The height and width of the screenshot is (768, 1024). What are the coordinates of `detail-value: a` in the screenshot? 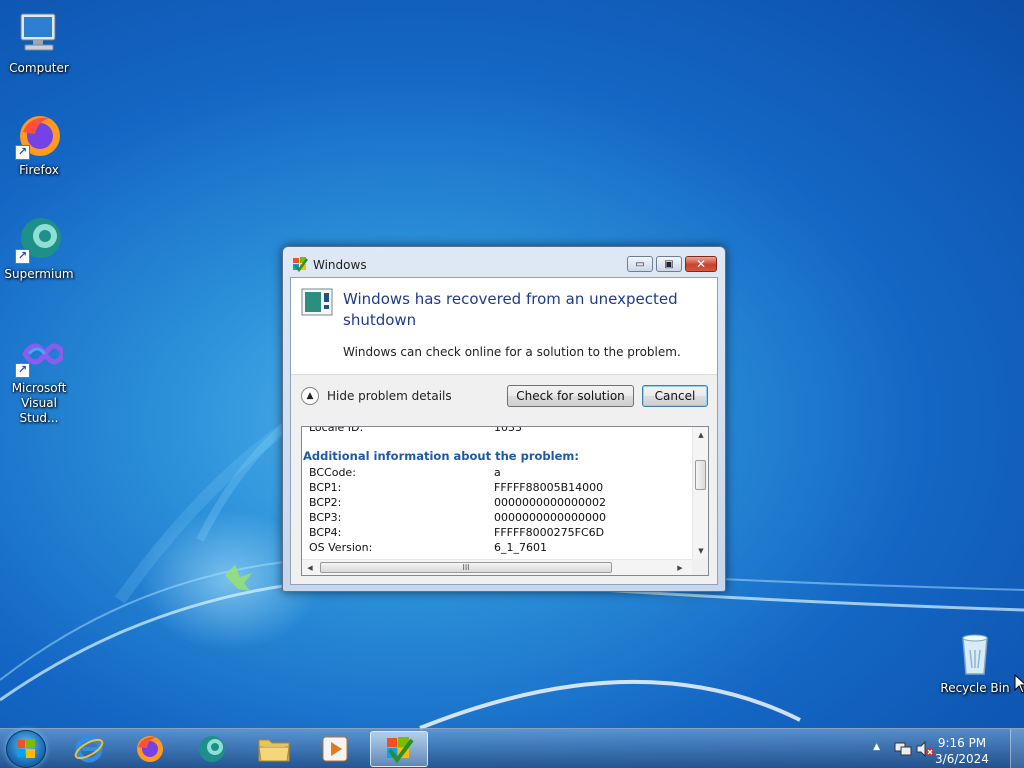 It's located at (497, 472).